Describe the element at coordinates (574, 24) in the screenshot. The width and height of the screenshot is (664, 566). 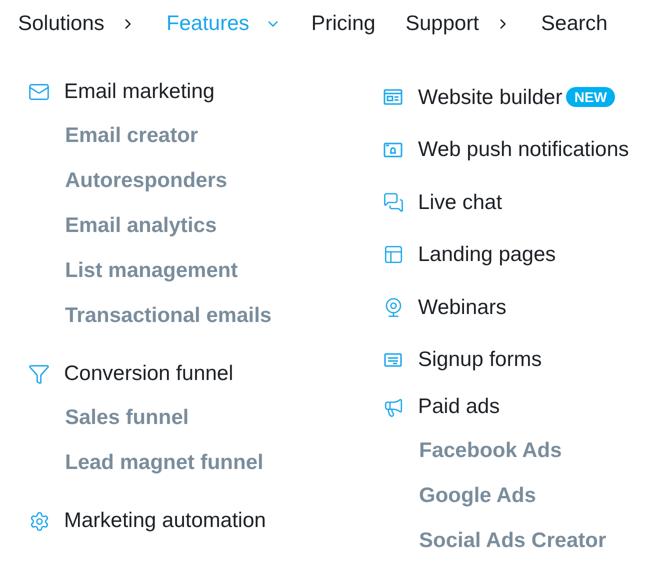
I see `nav-link: Search` at that location.